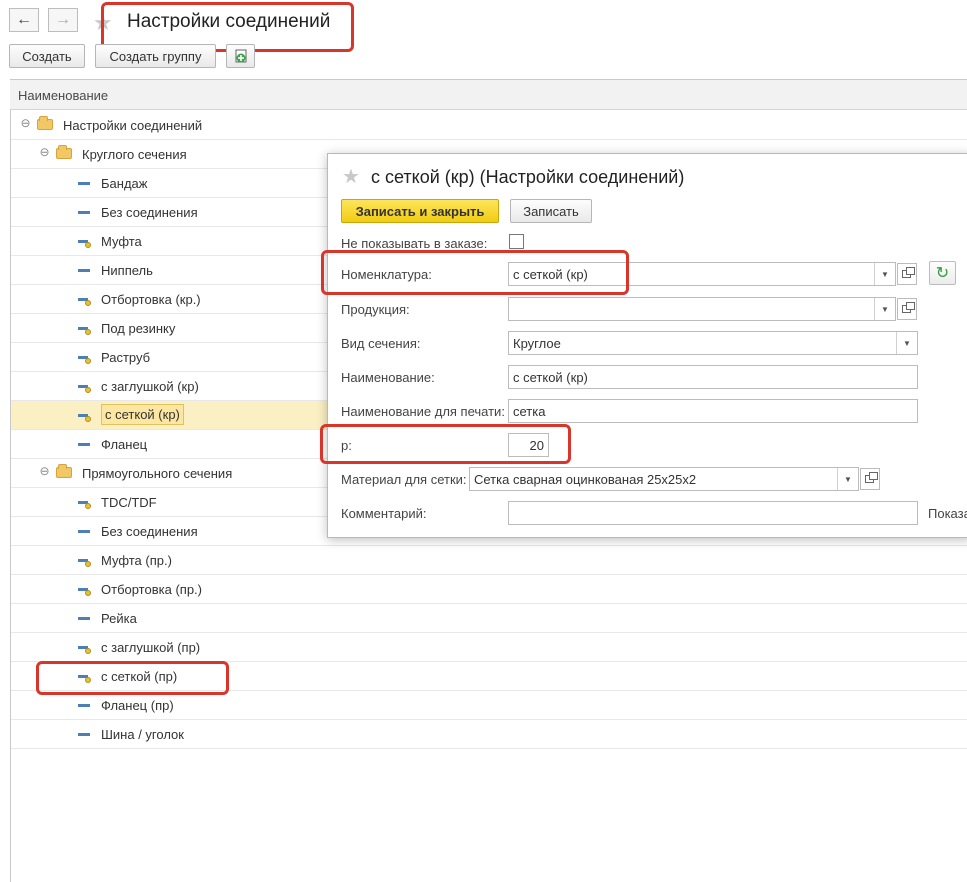 The width and height of the screenshot is (967, 882). I want to click on arrow-left-icon: ←, so click(24, 19).